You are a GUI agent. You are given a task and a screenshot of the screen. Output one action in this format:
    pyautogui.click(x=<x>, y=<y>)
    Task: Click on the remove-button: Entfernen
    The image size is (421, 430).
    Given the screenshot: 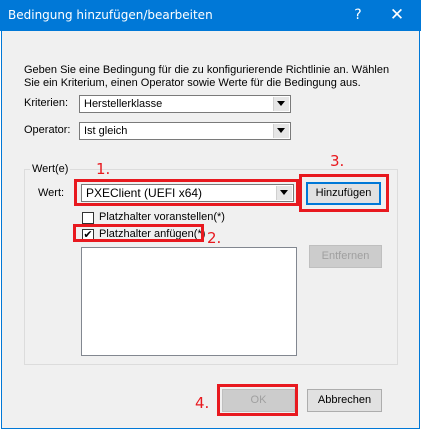 What is the action you would take?
    pyautogui.click(x=345, y=256)
    